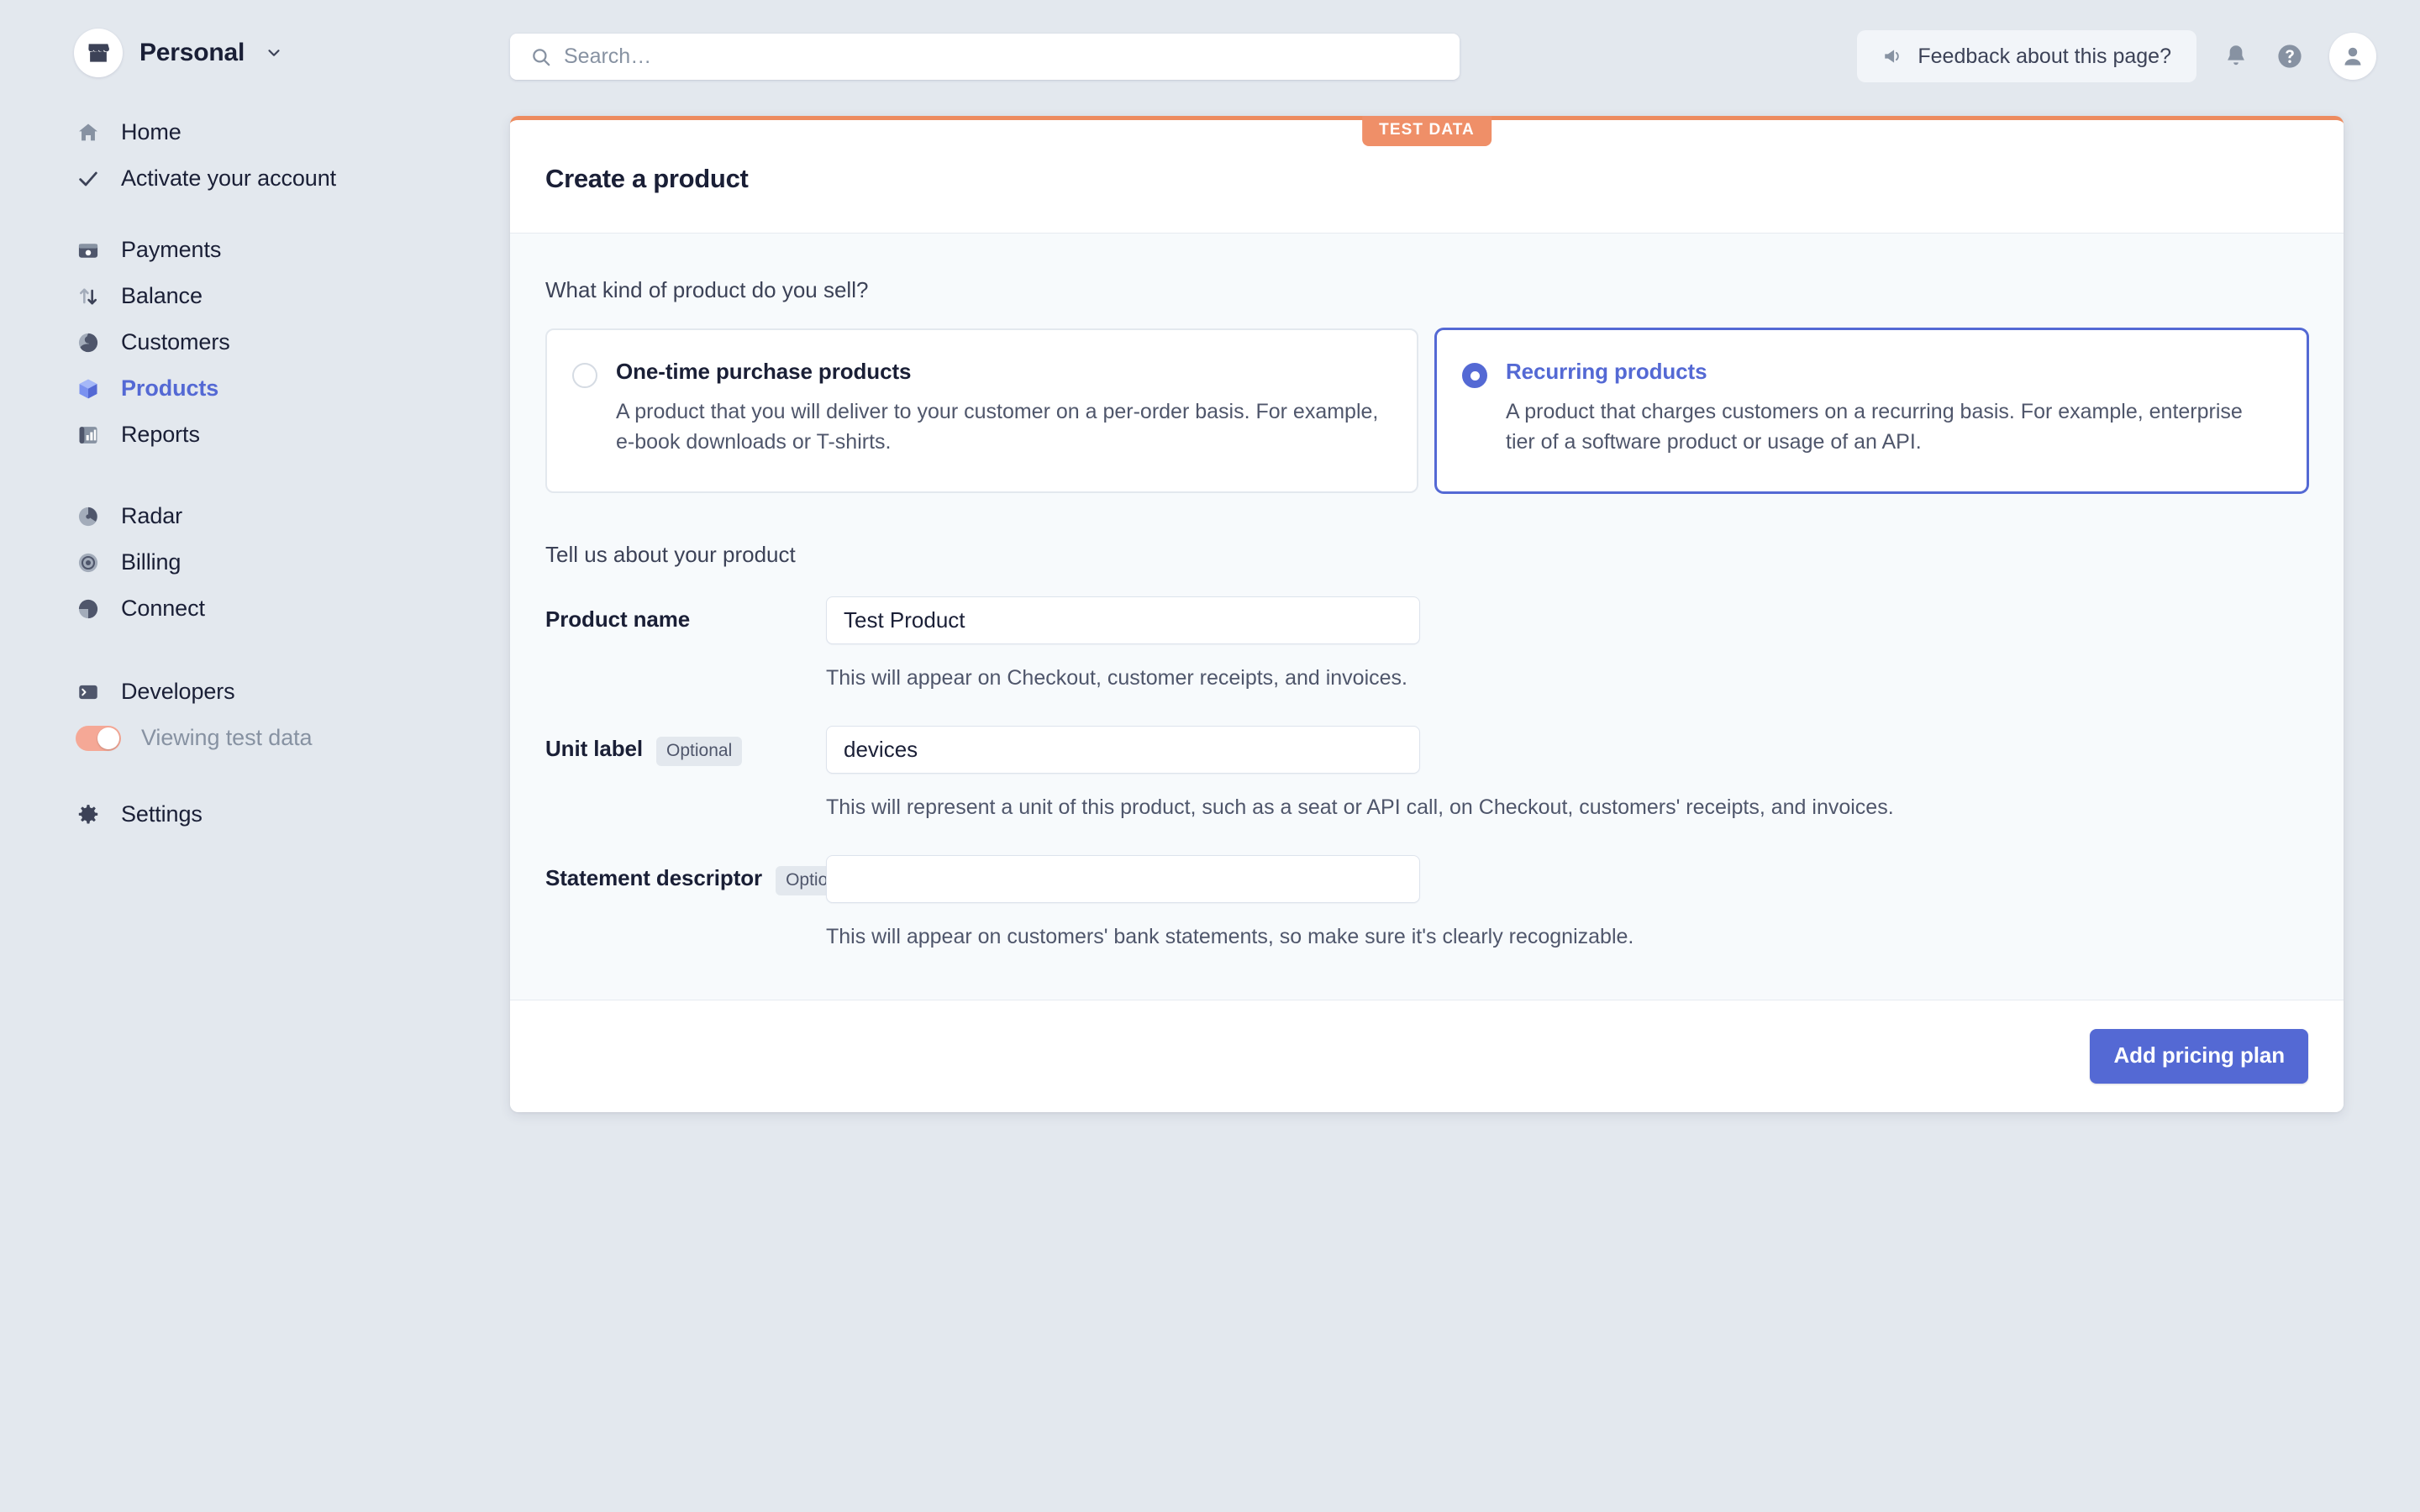 The width and height of the screenshot is (2420, 1512). I want to click on customers-icon, so click(88, 342).